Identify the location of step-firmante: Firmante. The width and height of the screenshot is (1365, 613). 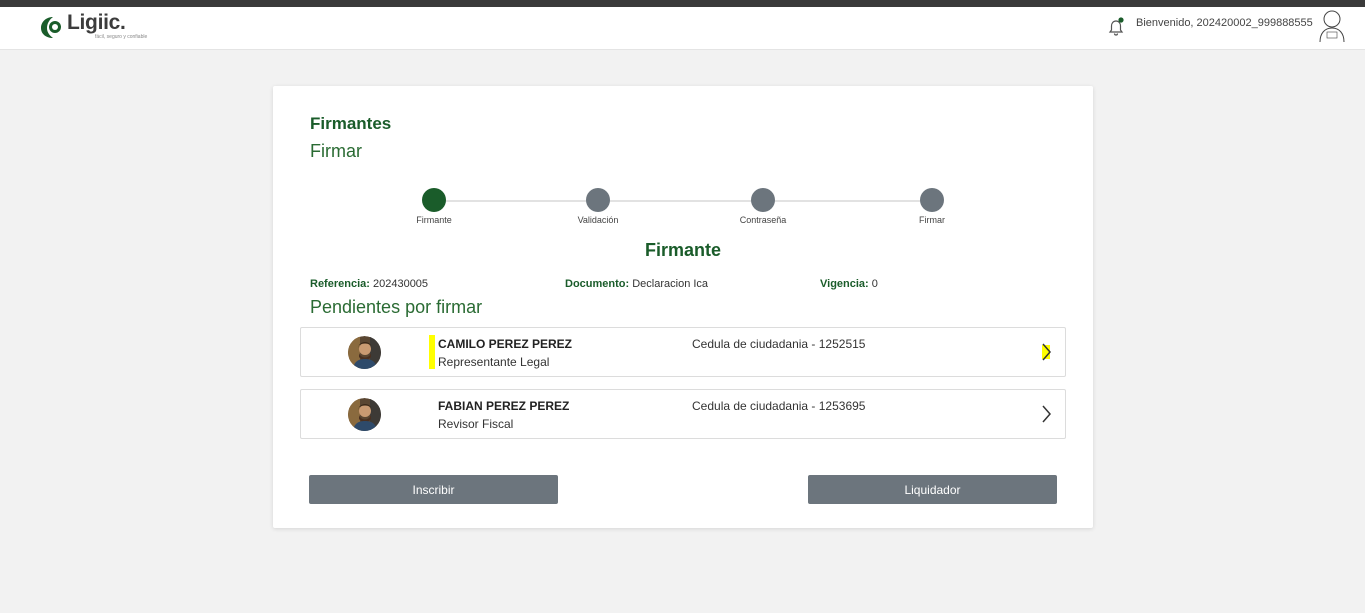
(434, 206).